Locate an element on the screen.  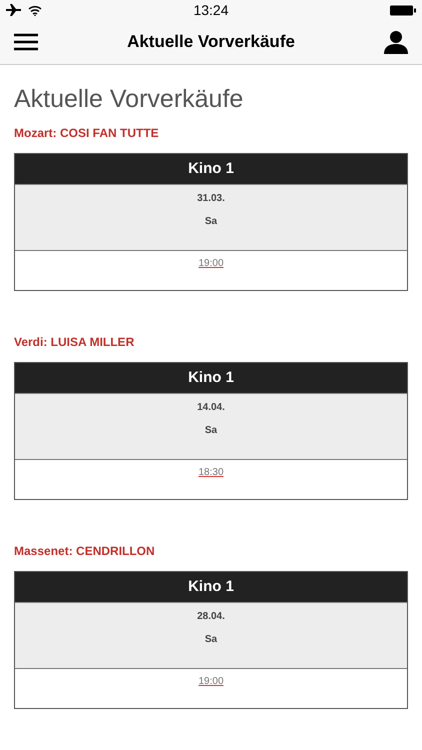
date-text: 28.04. is located at coordinates (211, 616).